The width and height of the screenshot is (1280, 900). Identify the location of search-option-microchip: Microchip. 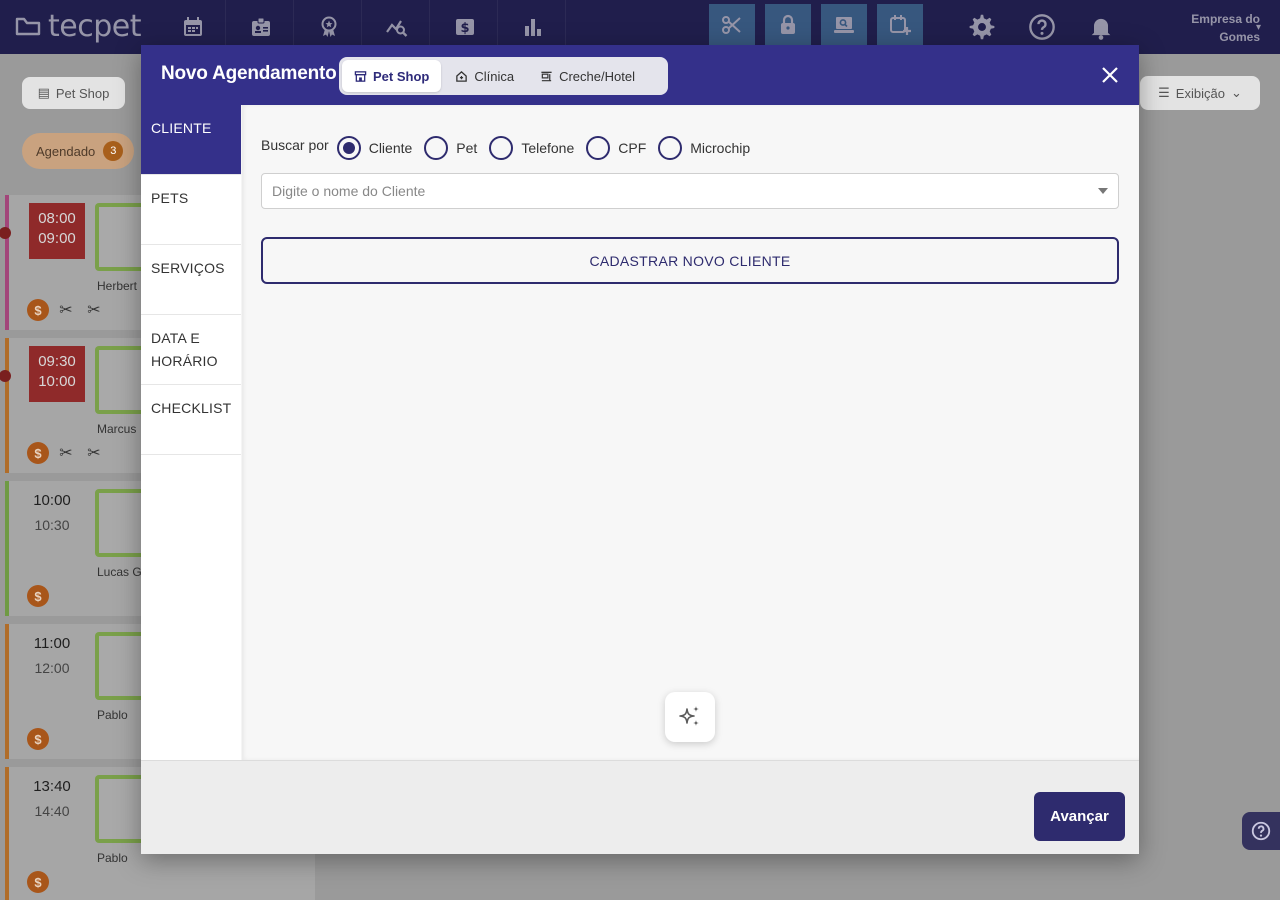
(704, 148).